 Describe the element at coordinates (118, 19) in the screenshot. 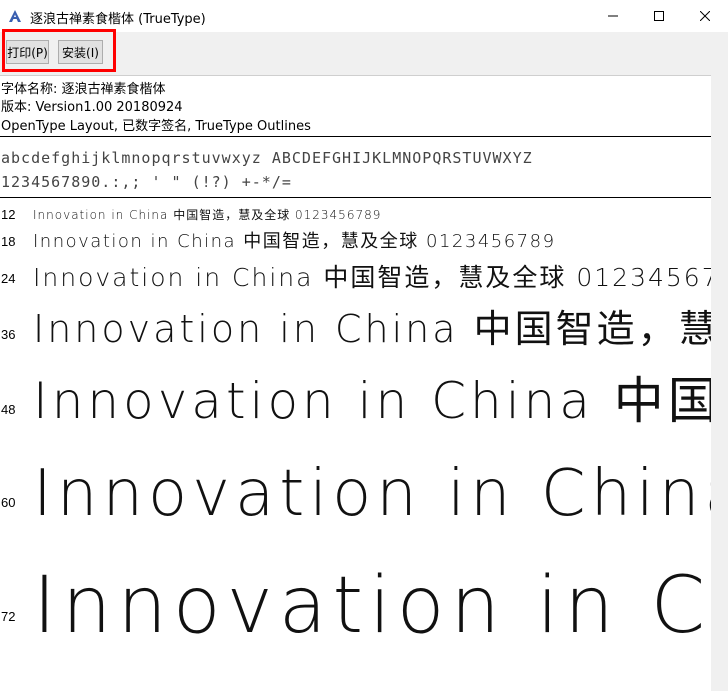

I see `window-title: 逐浪古禅素食楷体 (TrueType)` at that location.